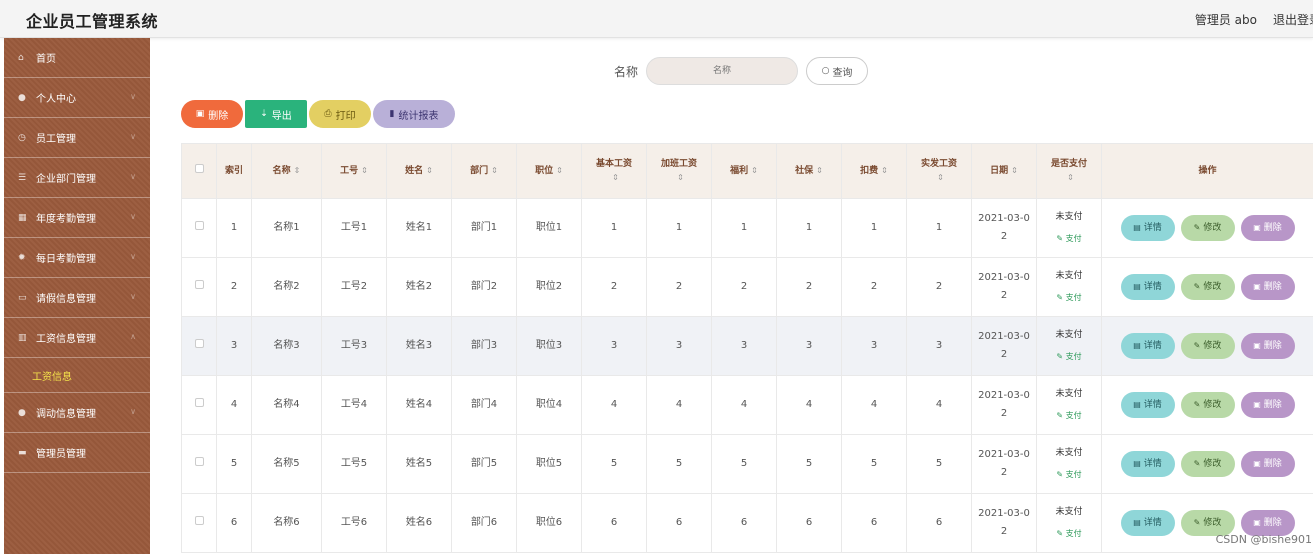 Image resolution: width=1313 pixels, height=554 pixels. Describe the element at coordinates (874, 228) in the screenshot. I see `cell-deduction: 1` at that location.